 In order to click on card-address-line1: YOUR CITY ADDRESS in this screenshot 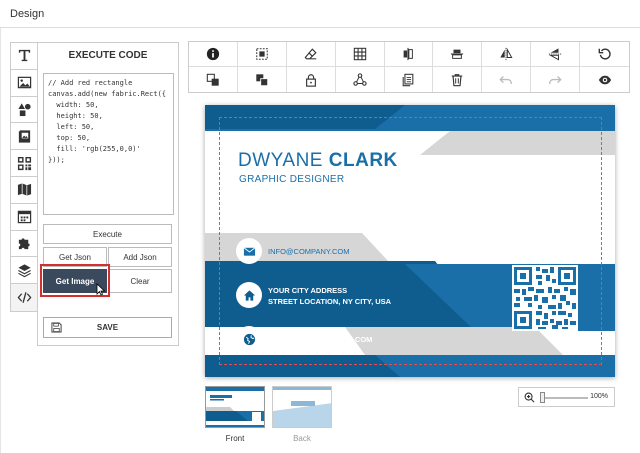, I will do `click(308, 290)`.